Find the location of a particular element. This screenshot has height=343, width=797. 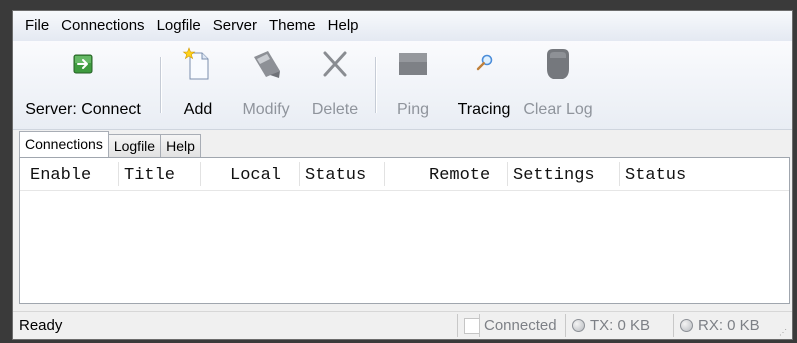

connected-panel: Connected is located at coordinates (518, 325).